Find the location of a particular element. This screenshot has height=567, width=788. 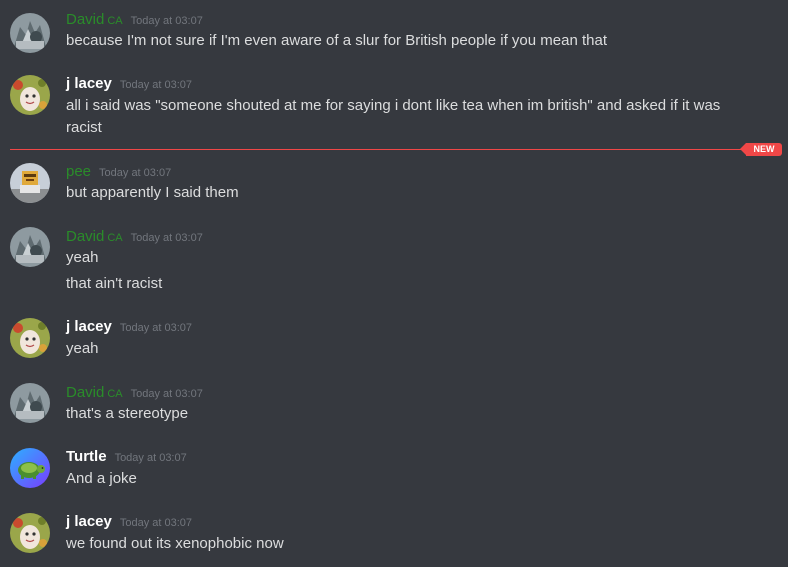

message-text: And a joke is located at coordinates (101, 478).